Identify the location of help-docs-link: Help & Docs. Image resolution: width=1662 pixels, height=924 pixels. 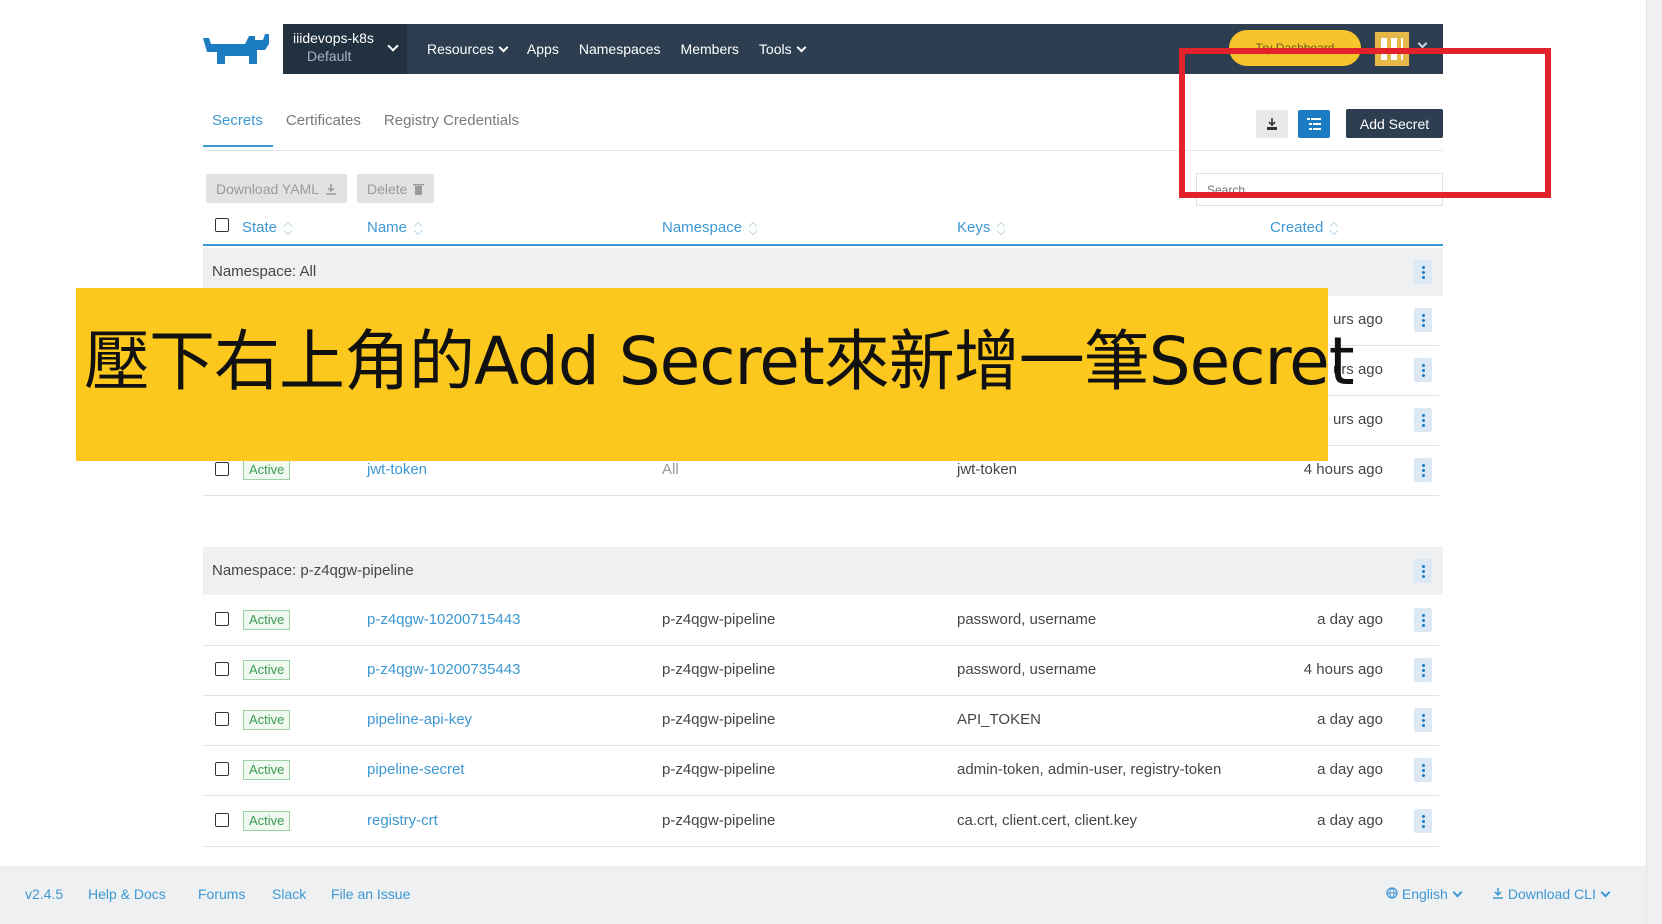
(127, 894).